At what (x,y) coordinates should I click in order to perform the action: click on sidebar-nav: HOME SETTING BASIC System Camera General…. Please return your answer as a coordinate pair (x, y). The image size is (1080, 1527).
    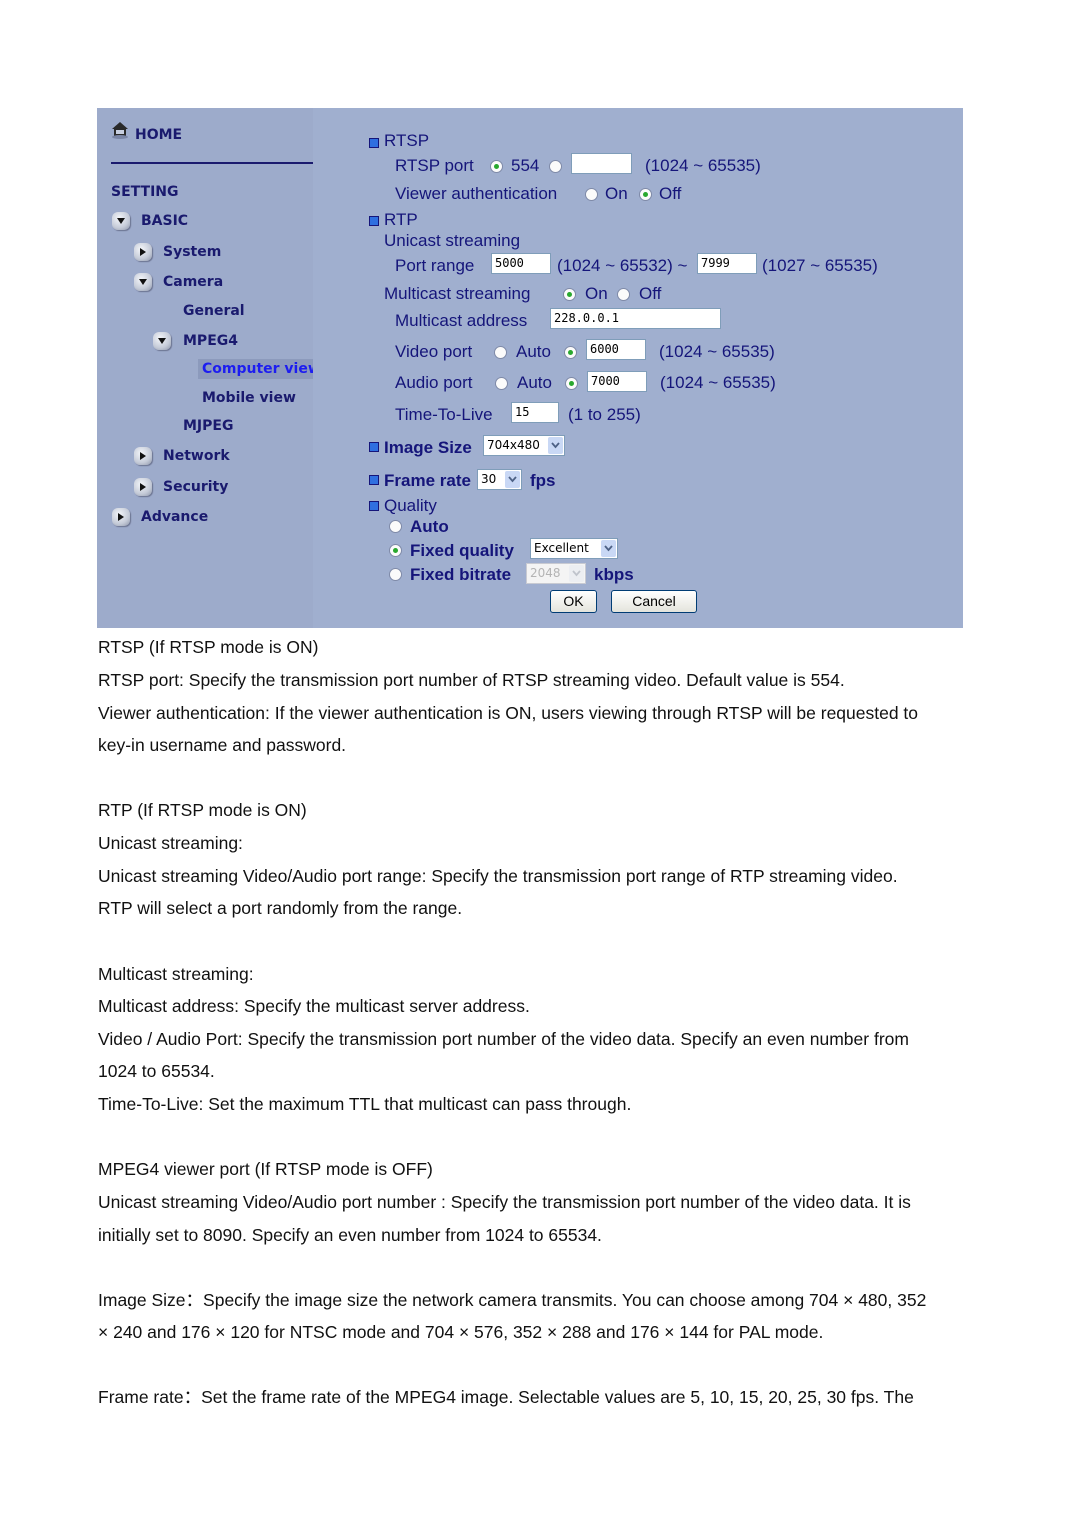
    Looking at the image, I should click on (205, 368).